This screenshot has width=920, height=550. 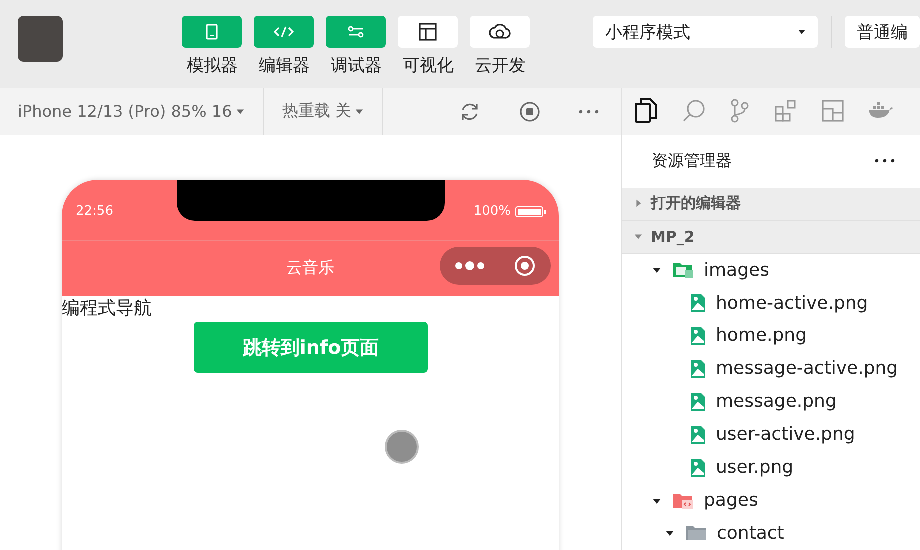 I want to click on close-icon, so click(x=525, y=266).